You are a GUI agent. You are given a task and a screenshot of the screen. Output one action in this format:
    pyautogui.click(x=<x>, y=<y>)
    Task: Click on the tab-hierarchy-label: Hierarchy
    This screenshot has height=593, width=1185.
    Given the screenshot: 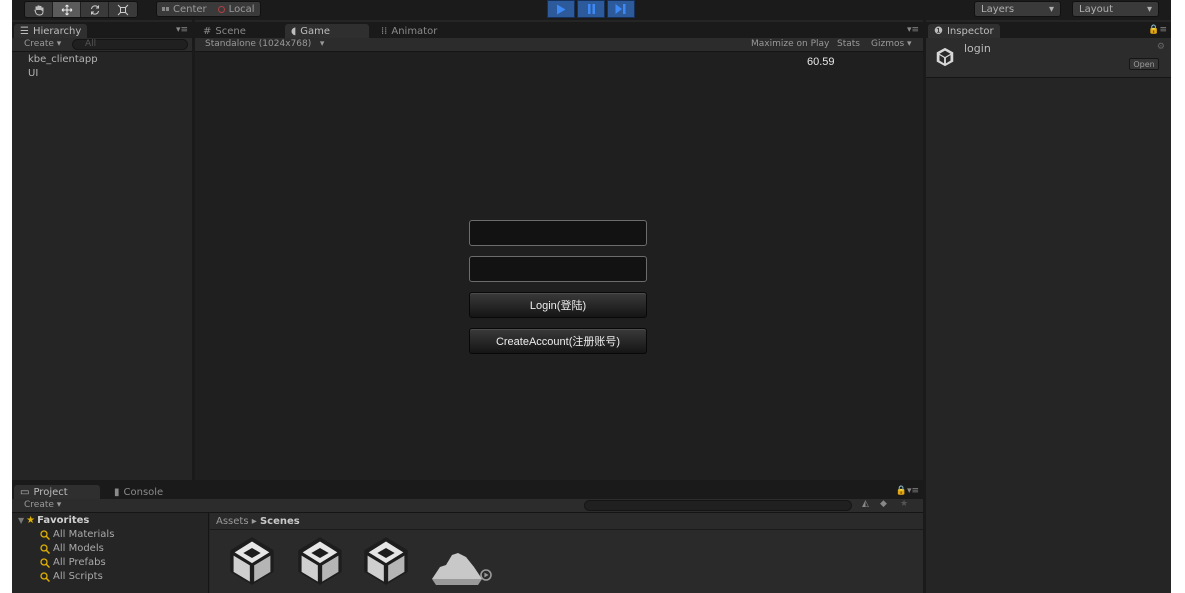 What is the action you would take?
    pyautogui.click(x=57, y=31)
    